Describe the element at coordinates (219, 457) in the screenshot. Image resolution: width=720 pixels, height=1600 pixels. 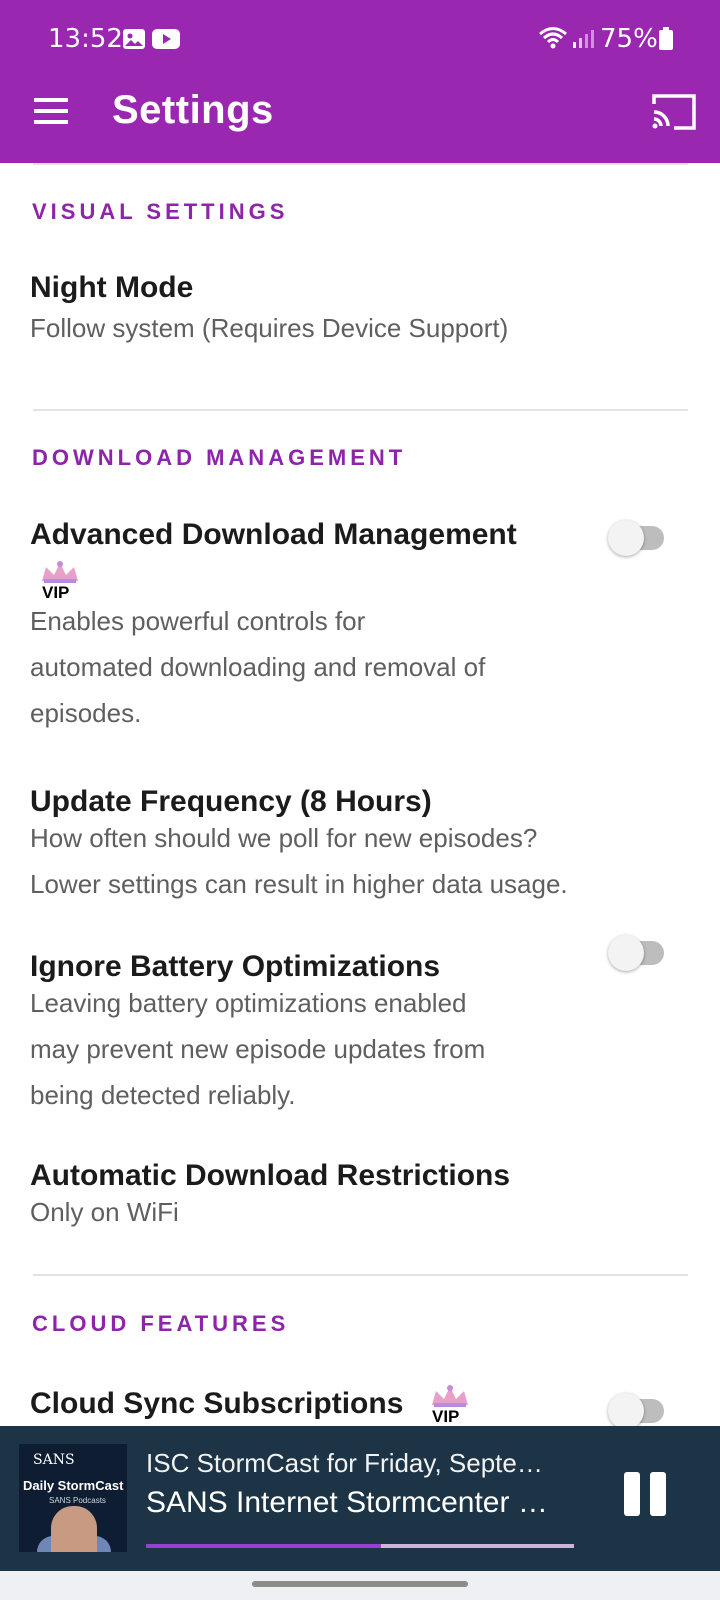
I see `section-header-download: DOWNLOAD MANAGEMENT` at that location.